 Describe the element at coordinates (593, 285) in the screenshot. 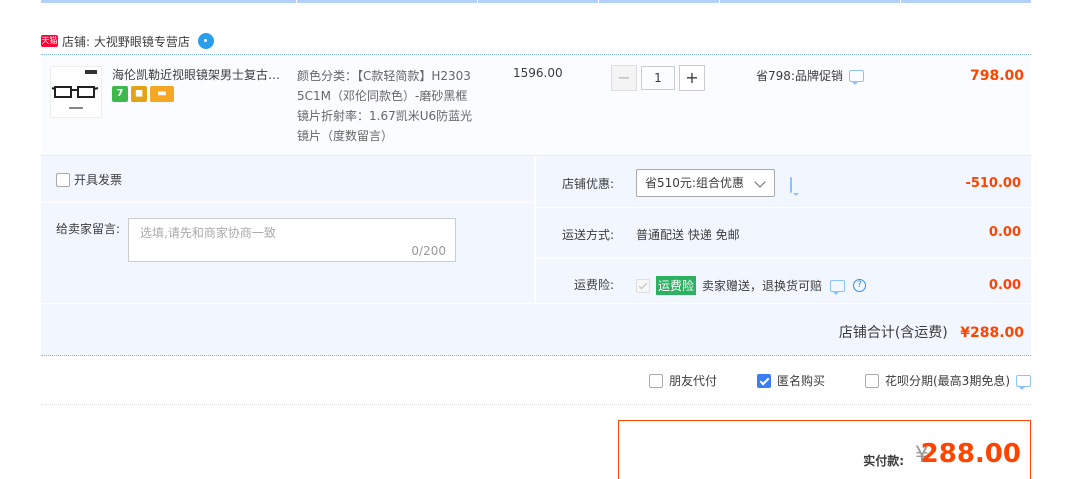

I see `insurance-label: 运费险:` at that location.